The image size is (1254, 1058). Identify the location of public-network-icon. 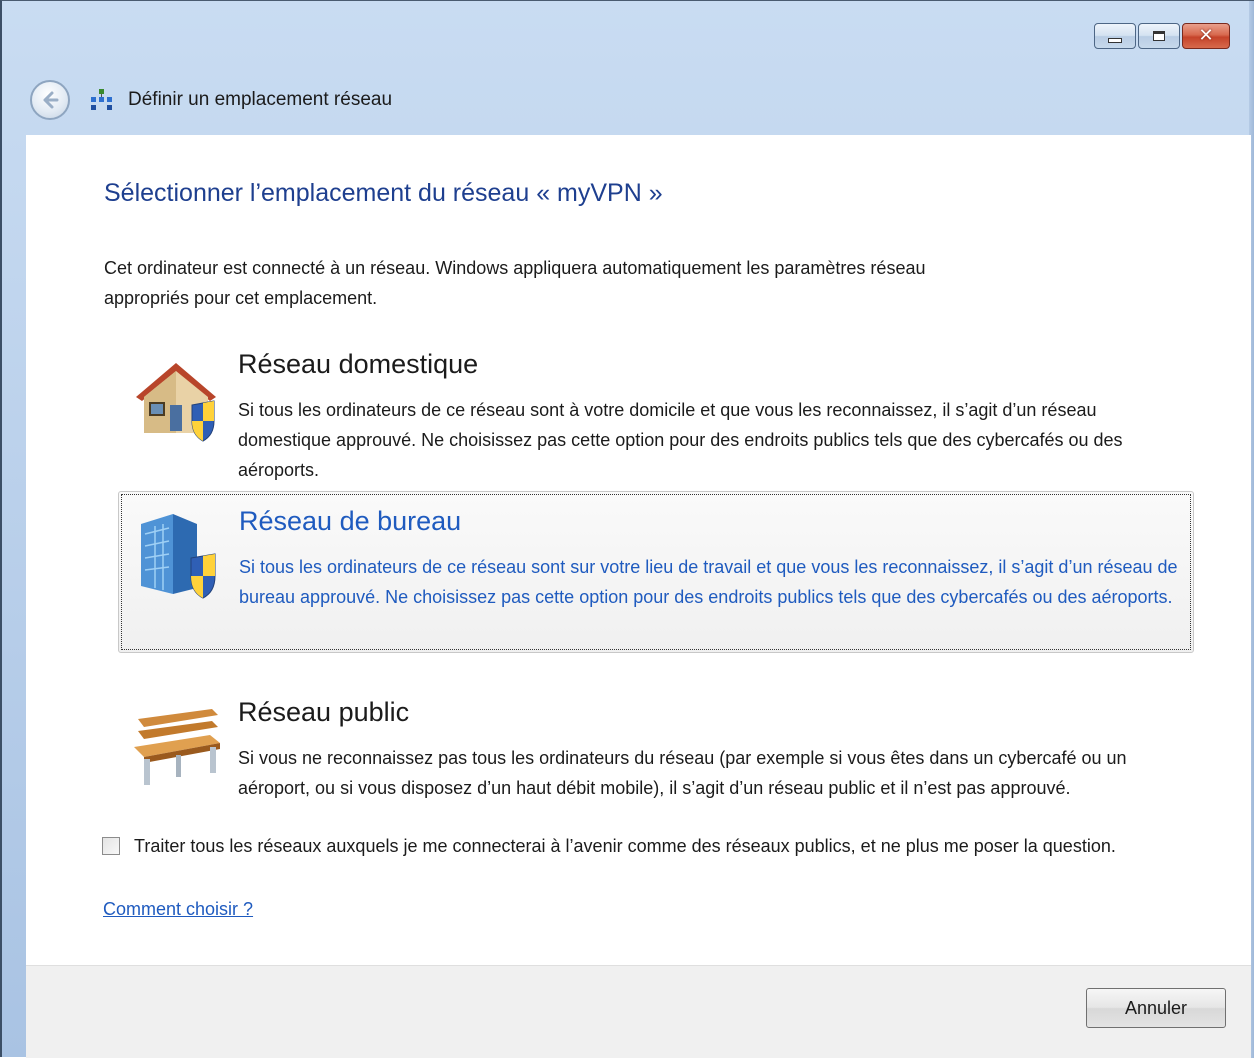
(177, 747).